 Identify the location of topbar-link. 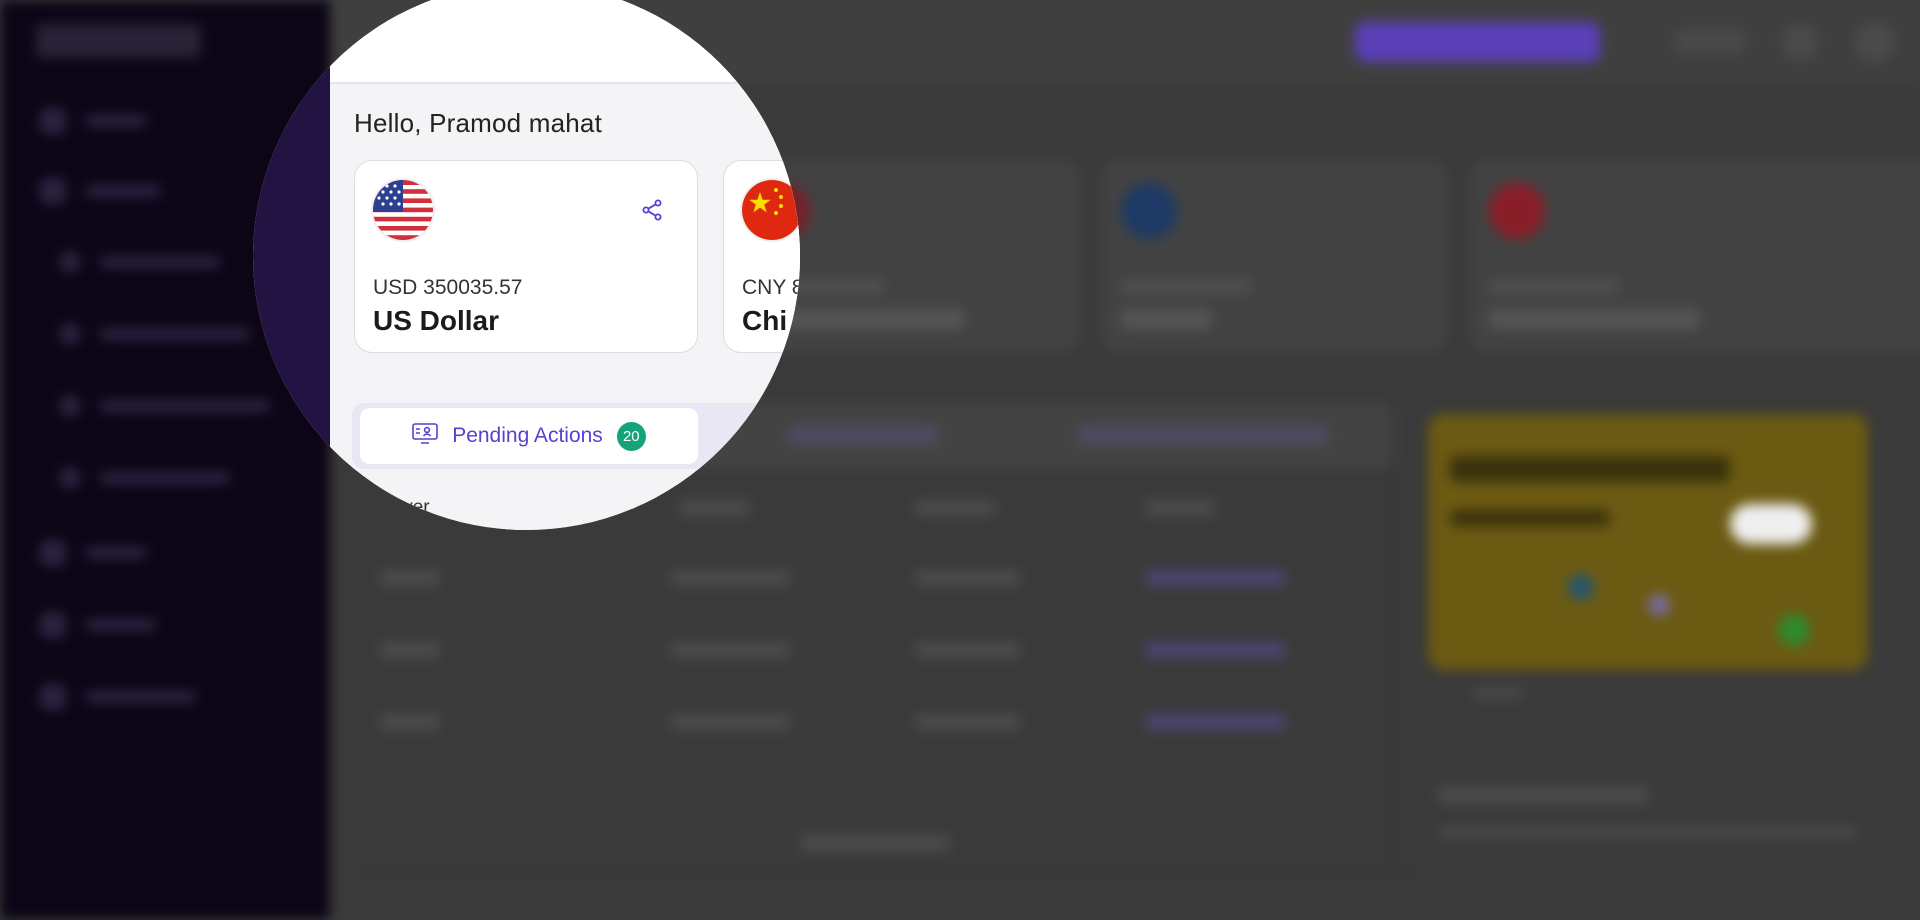
(1710, 41).